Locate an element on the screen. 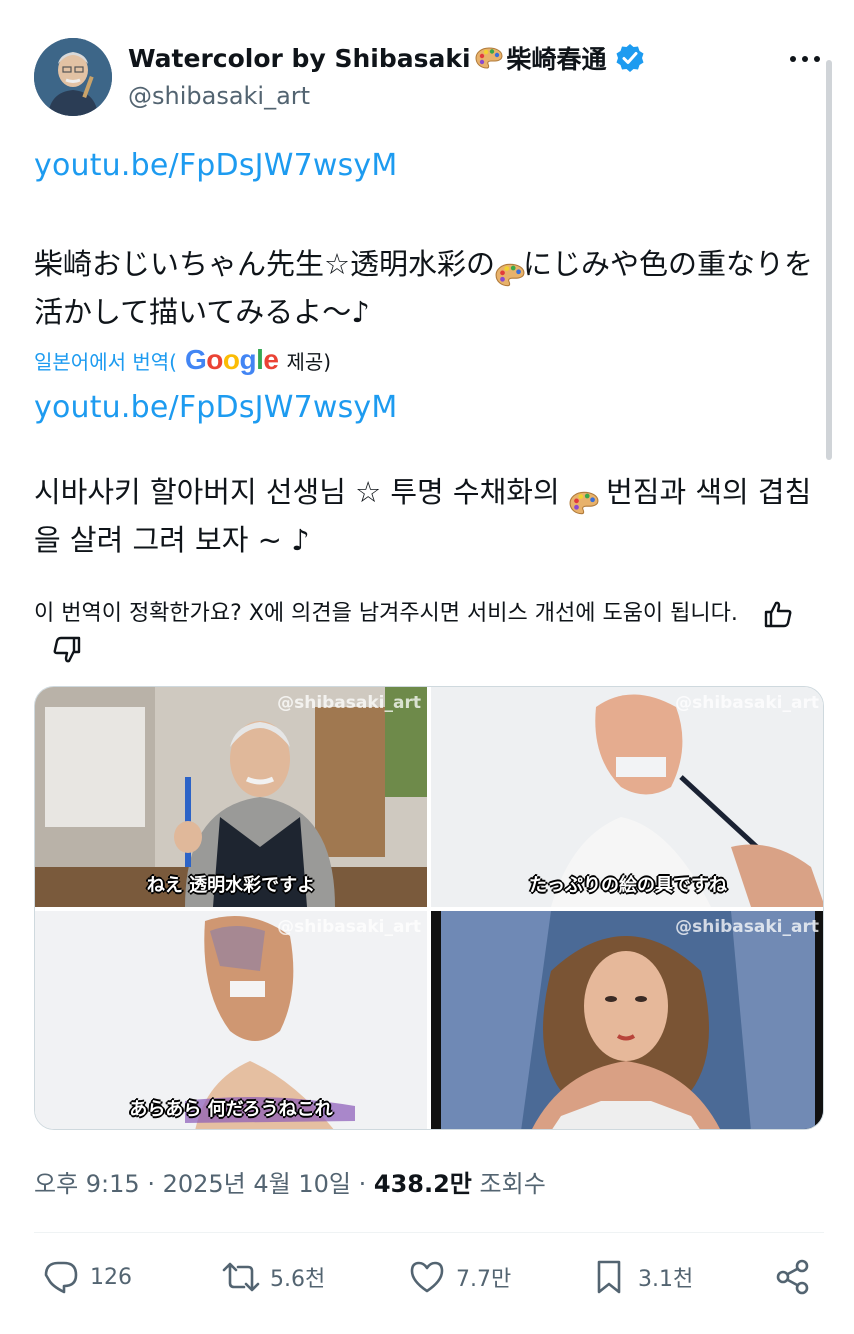 The height and width of the screenshot is (1334, 854). thumbs-down-icon is located at coordinates (67, 650).